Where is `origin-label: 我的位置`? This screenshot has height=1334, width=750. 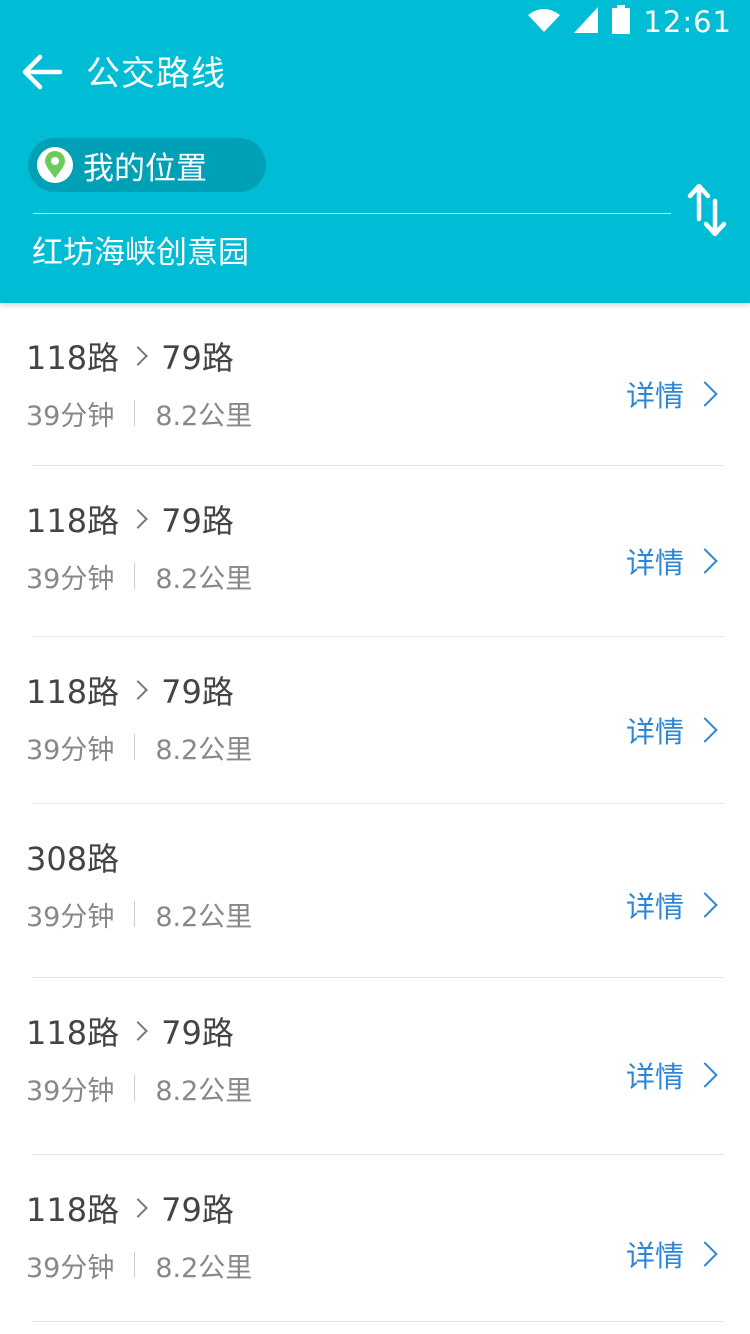
origin-label: 我的位置 is located at coordinates (145, 168).